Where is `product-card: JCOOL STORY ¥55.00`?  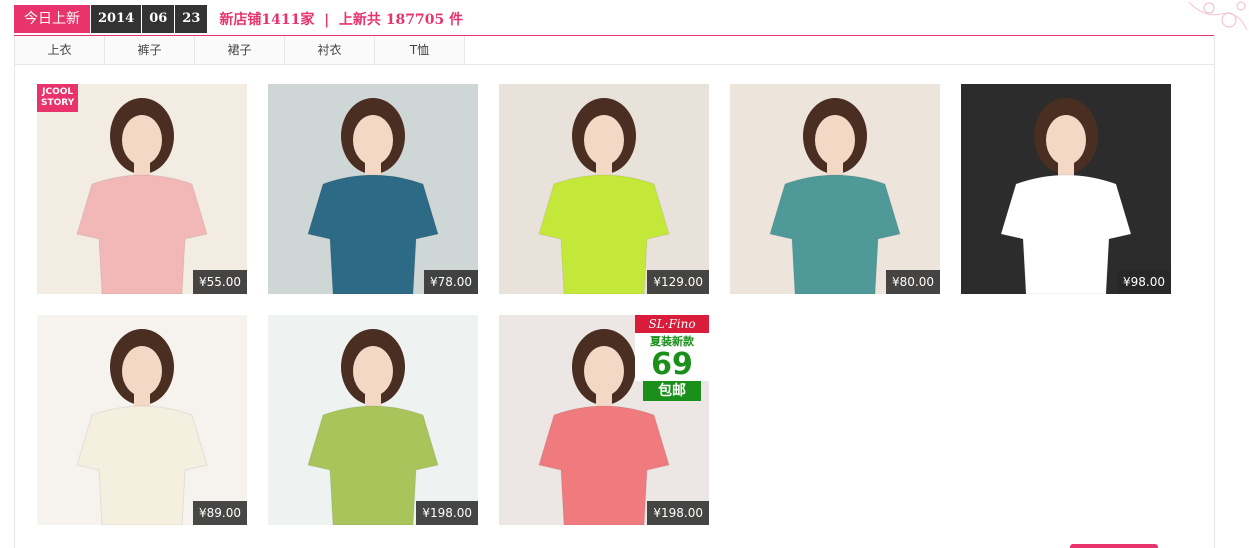
product-card: JCOOL STORY ¥55.00 is located at coordinates (142, 189).